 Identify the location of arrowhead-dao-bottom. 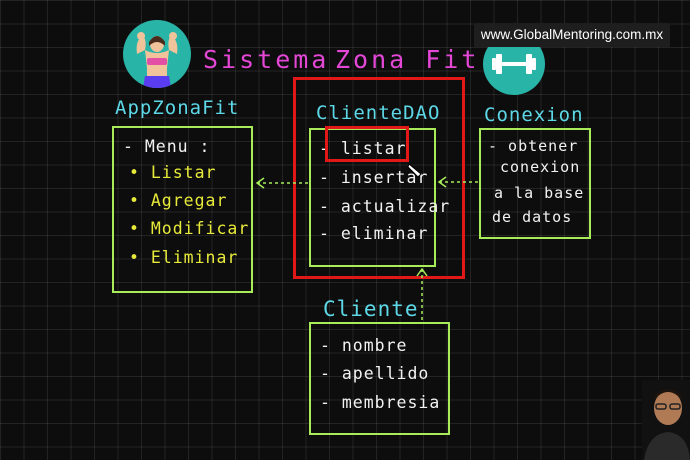
(422, 272).